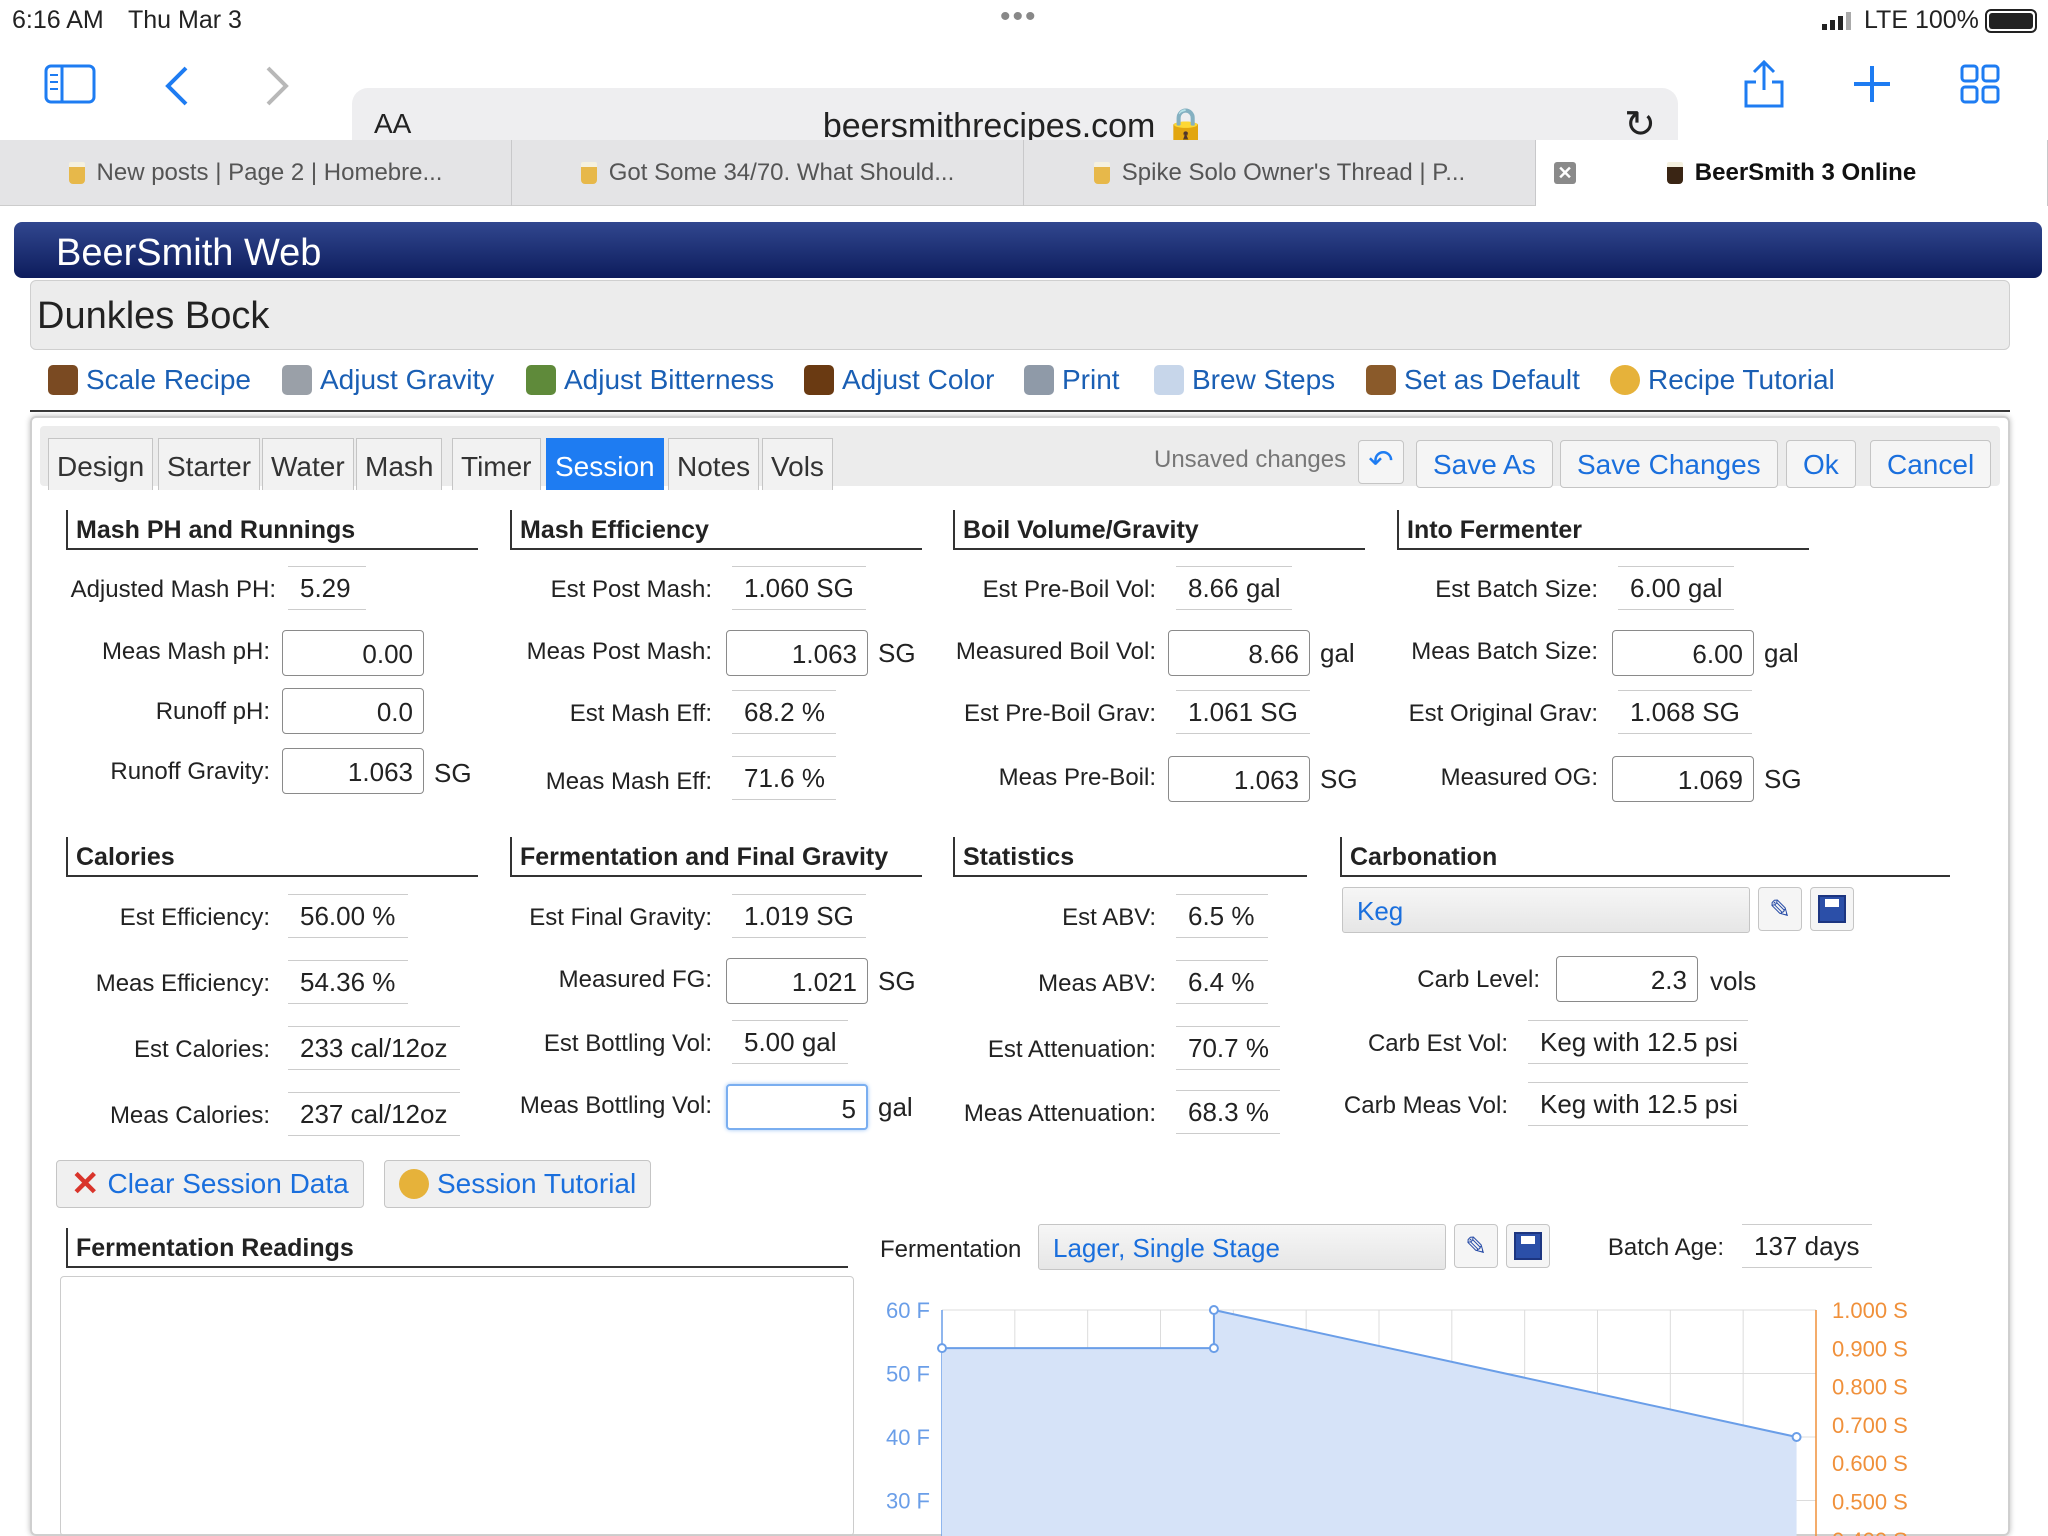  What do you see at coordinates (1239, 779) in the screenshot?
I see `meas-preboil-input: 1.063` at bounding box center [1239, 779].